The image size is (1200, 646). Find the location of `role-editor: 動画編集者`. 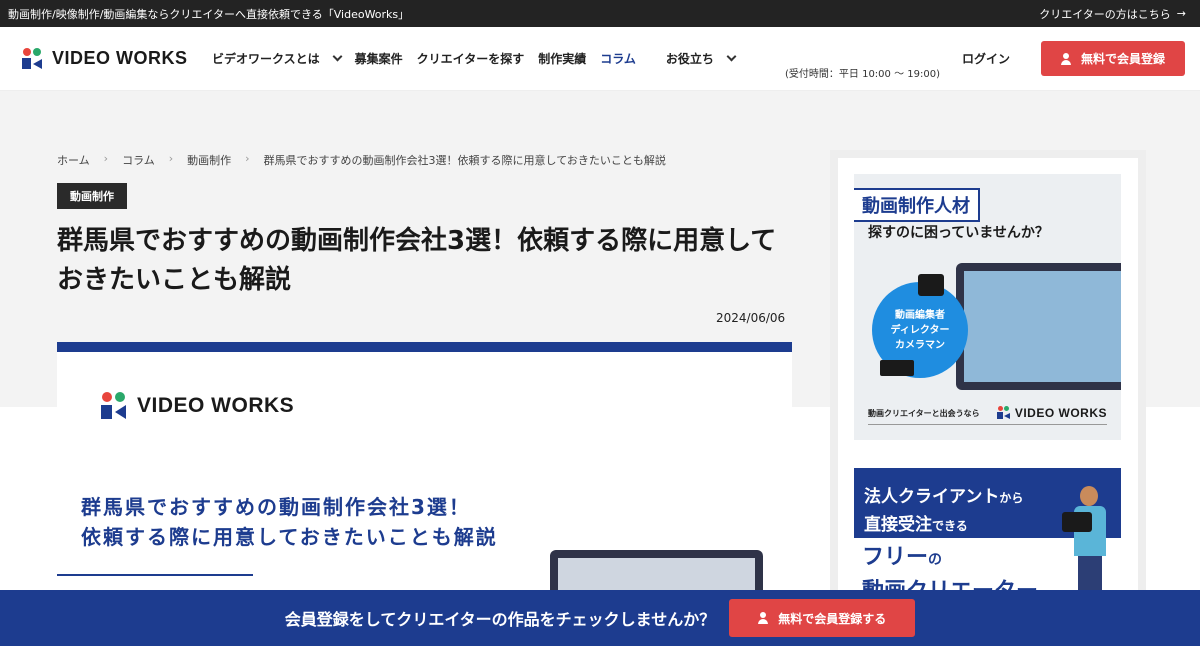

role-editor: 動画編集者 is located at coordinates (920, 315).